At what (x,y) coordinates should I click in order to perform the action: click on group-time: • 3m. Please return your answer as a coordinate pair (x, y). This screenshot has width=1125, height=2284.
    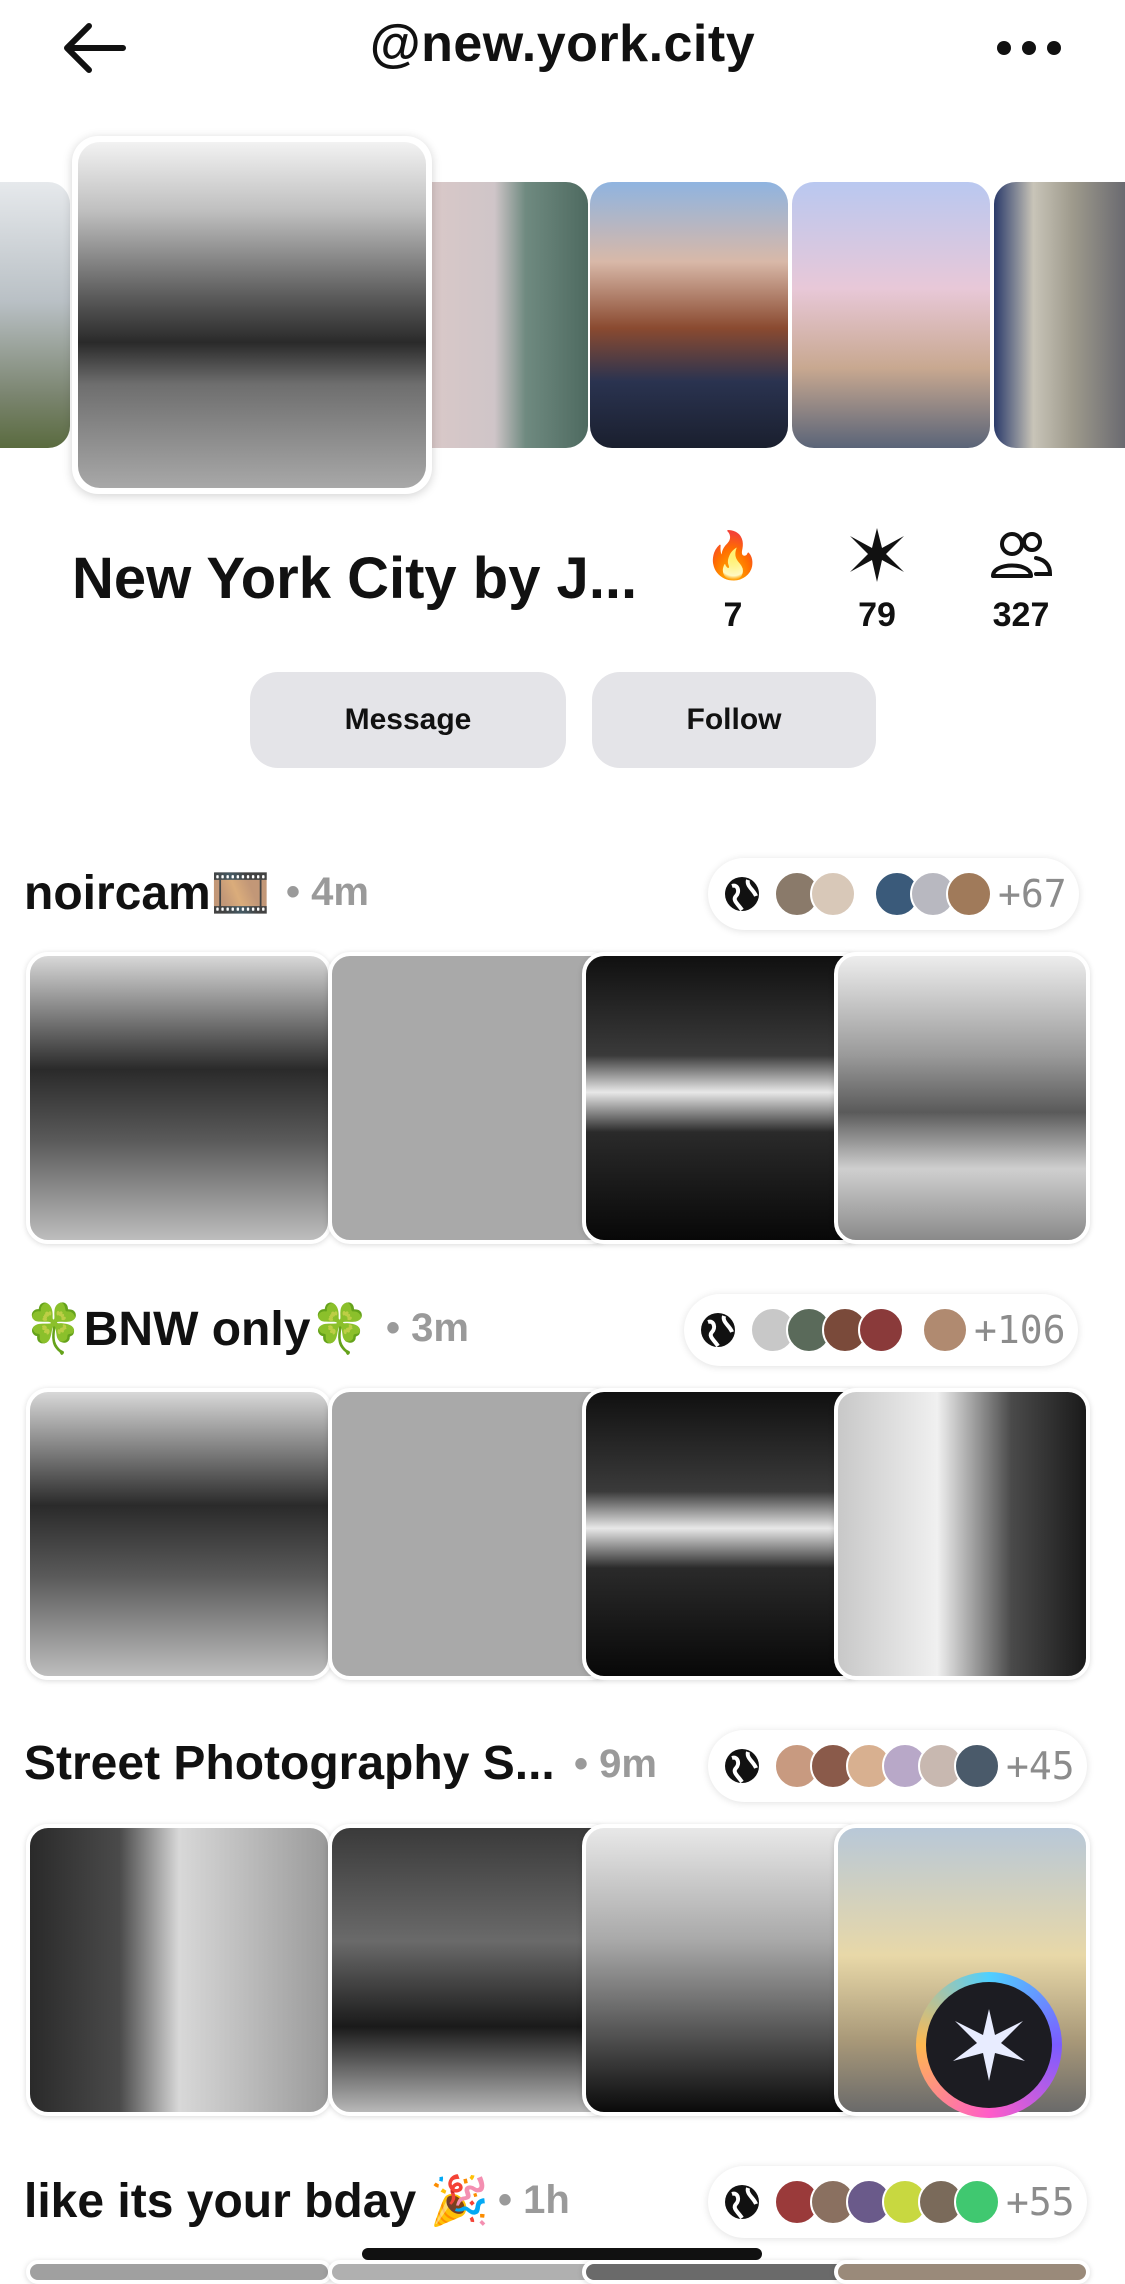
    Looking at the image, I should click on (427, 1328).